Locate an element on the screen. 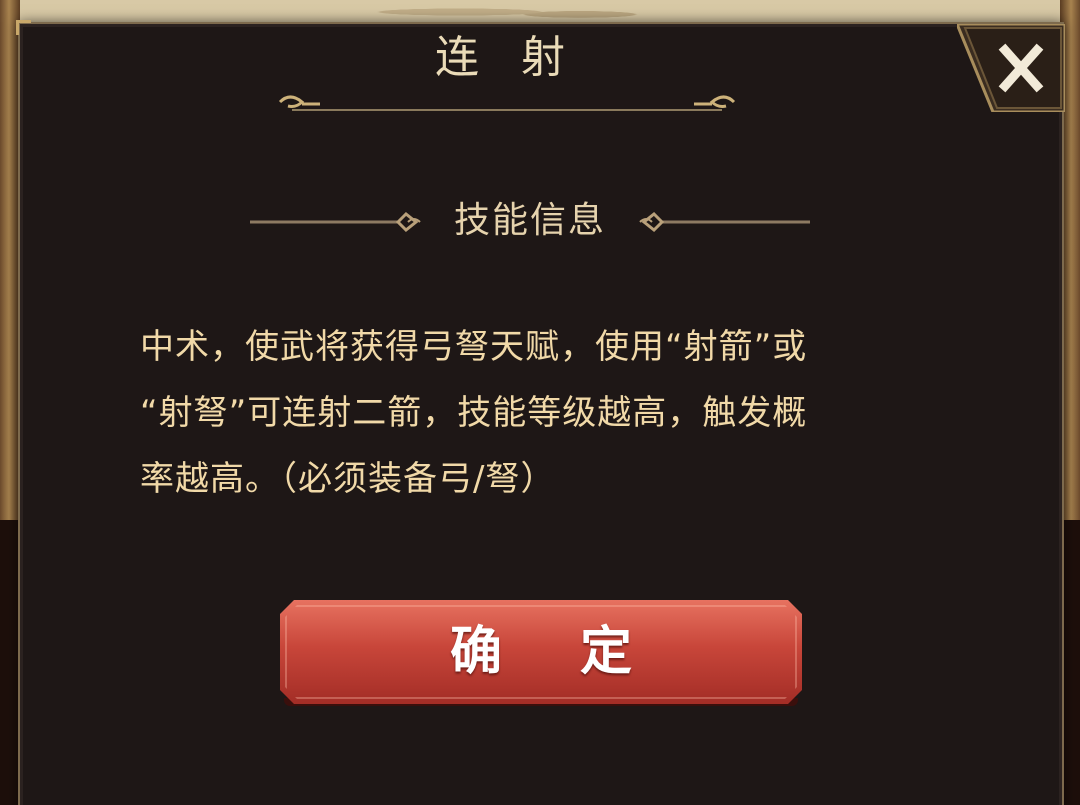 This screenshot has width=1080, height=805. corner-ornament is located at coordinates (23, 27).